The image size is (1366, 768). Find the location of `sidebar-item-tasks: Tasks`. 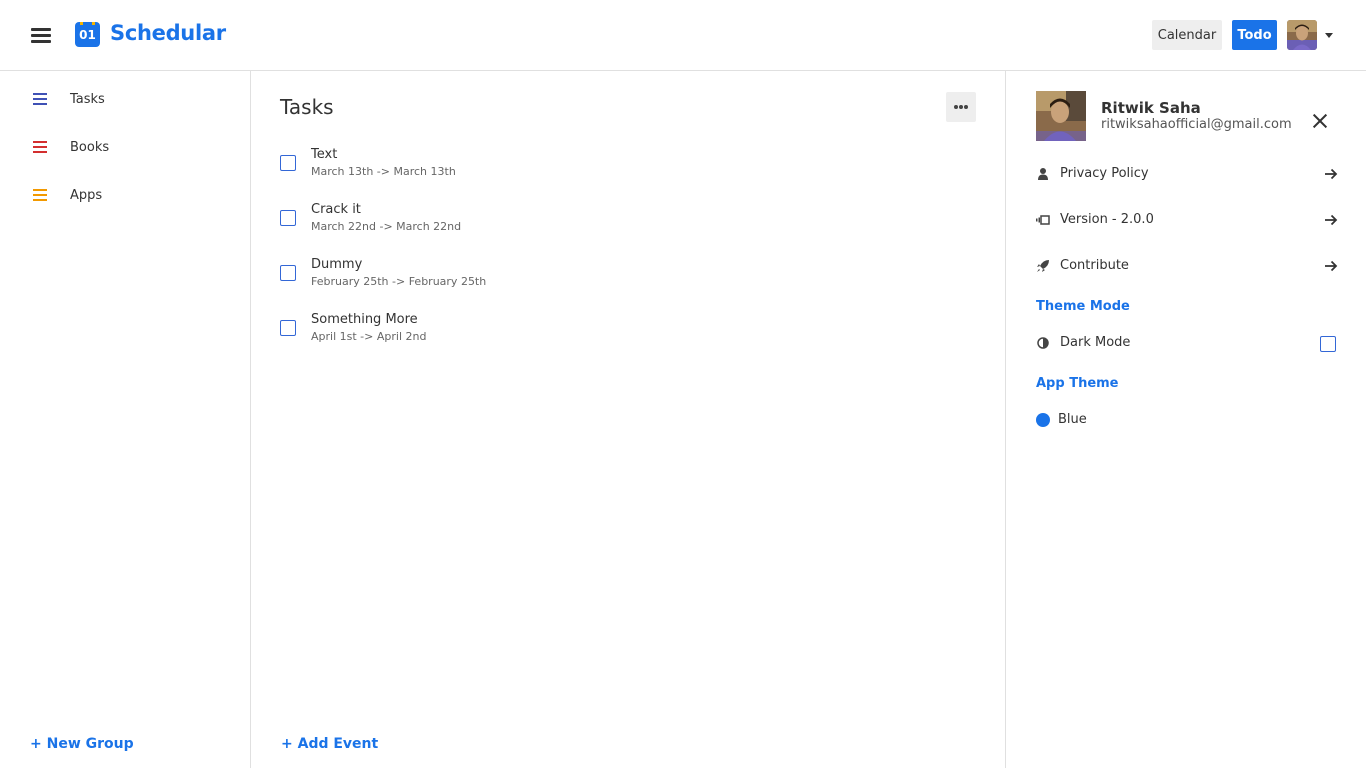

sidebar-item-tasks: Tasks is located at coordinates (125, 96).